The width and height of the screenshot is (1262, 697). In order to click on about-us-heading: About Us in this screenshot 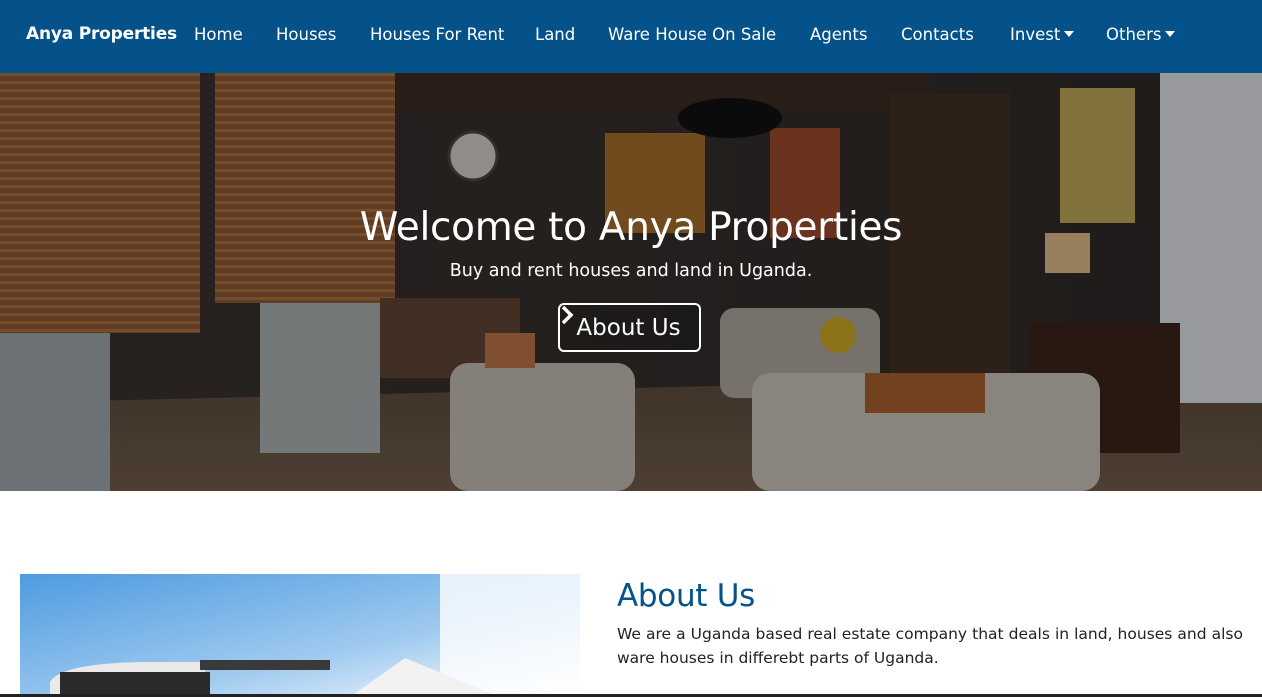, I will do `click(686, 596)`.